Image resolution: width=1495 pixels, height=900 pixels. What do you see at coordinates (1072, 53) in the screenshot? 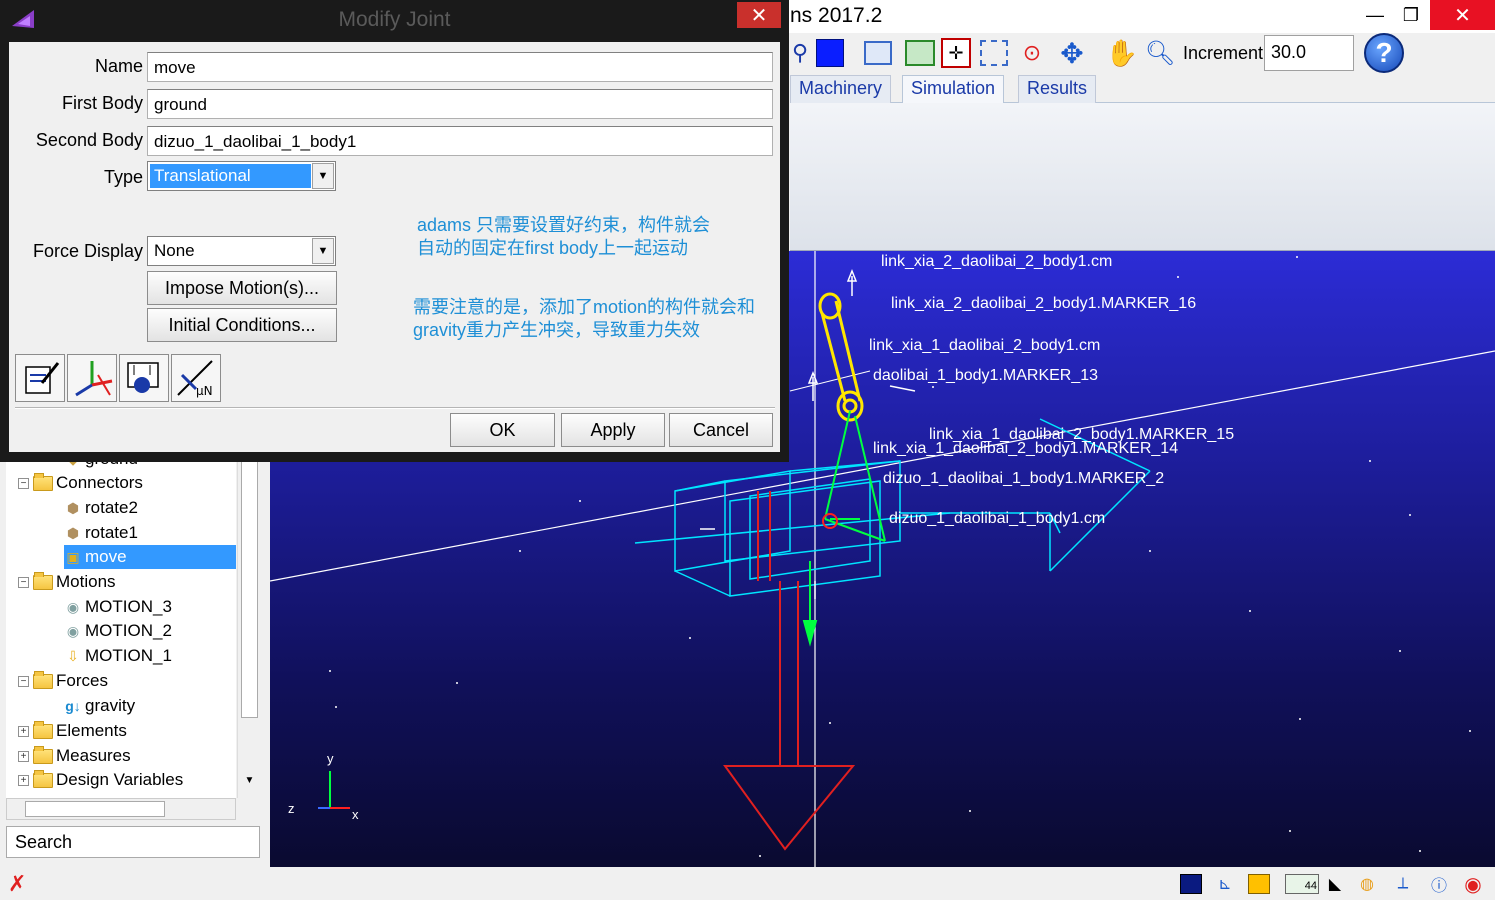
I see `rotate-view-icon: ✥` at bounding box center [1072, 53].